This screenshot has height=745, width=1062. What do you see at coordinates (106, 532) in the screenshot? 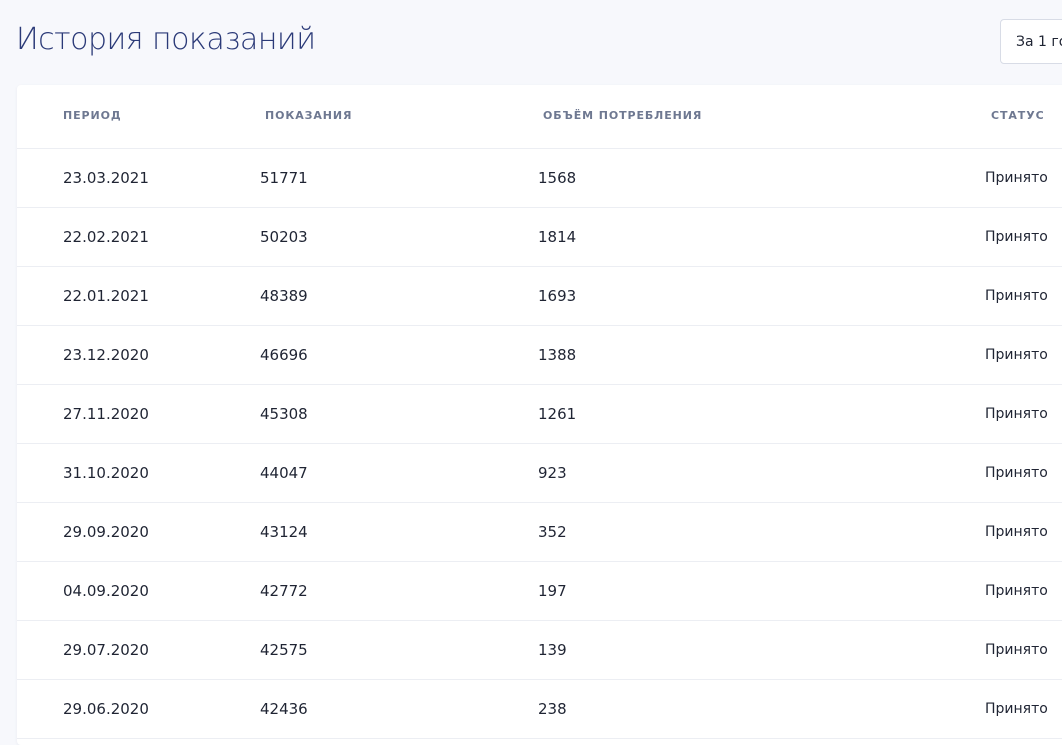
I see `cell-period: 29.09.2020` at bounding box center [106, 532].